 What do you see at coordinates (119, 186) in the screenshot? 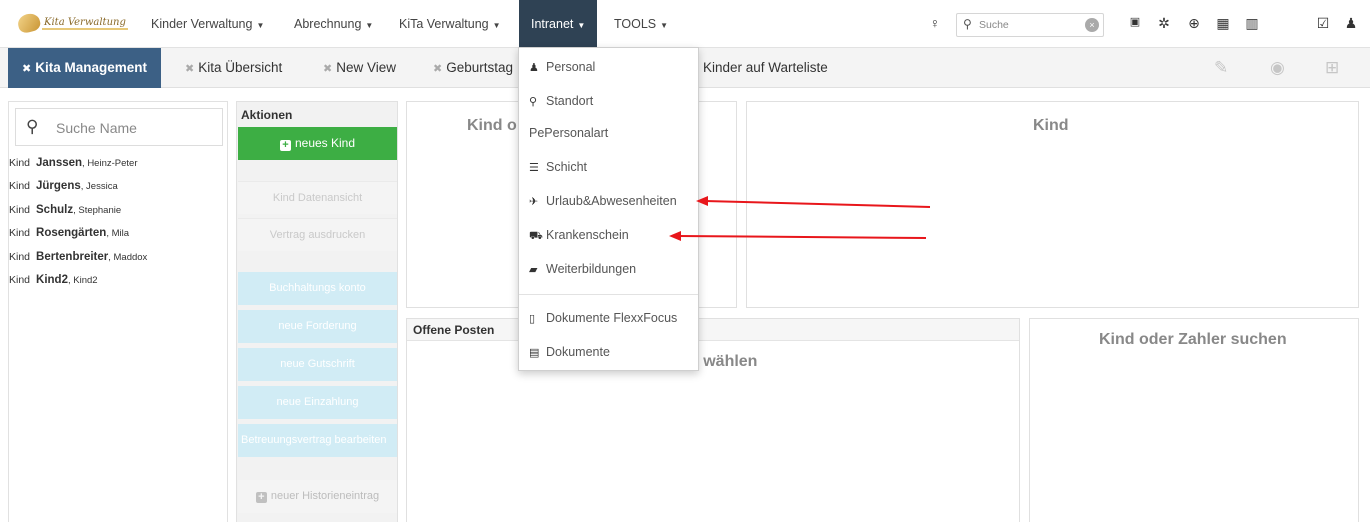
I see `list-item: Kind Jürgens, Jessica` at bounding box center [119, 186].